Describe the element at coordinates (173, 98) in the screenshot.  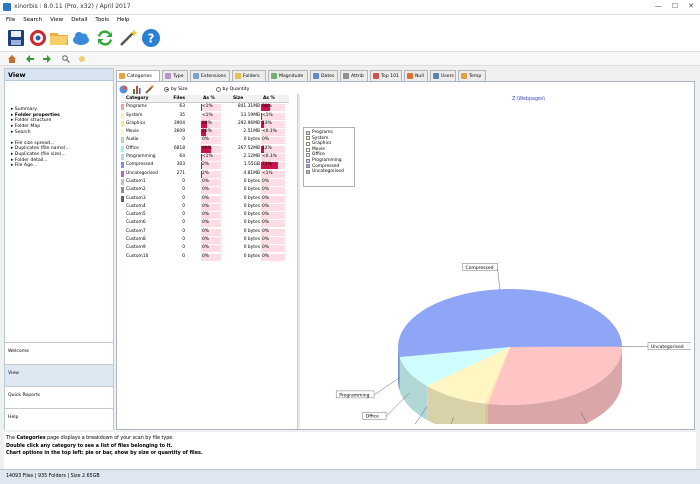
I see `header-files: Files` at that location.